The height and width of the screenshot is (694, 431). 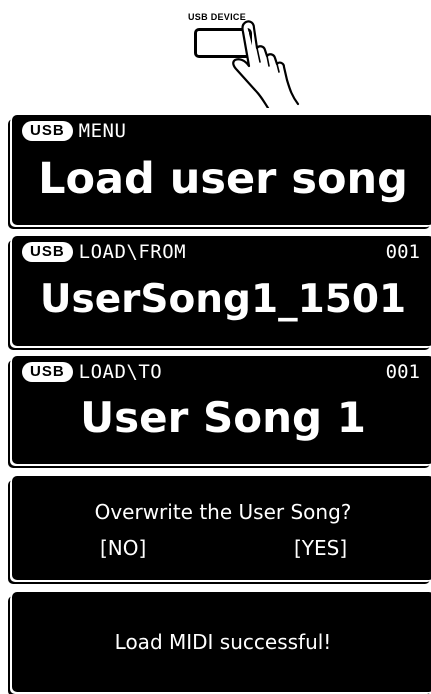 I want to click on panel-main-text: Load user song, so click(x=223, y=179).